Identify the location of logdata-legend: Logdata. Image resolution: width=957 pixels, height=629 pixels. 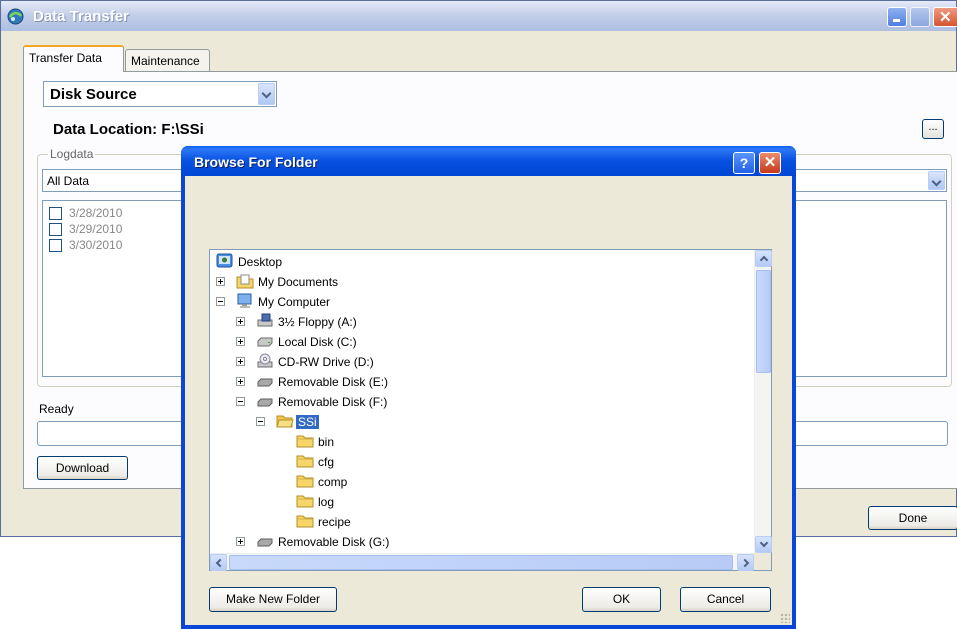
(72, 154).